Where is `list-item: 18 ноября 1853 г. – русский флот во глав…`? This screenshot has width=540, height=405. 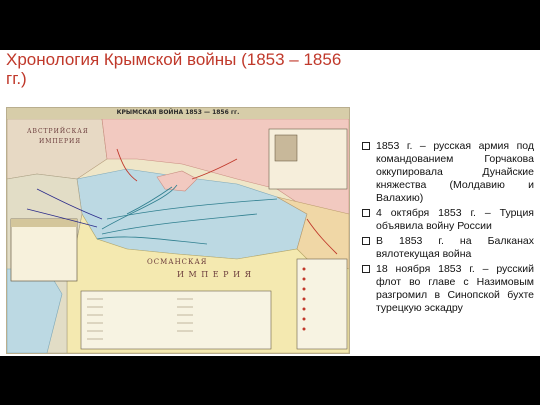
list-item: 18 ноября 1853 г. – русский флот во глав… is located at coordinates (448, 289).